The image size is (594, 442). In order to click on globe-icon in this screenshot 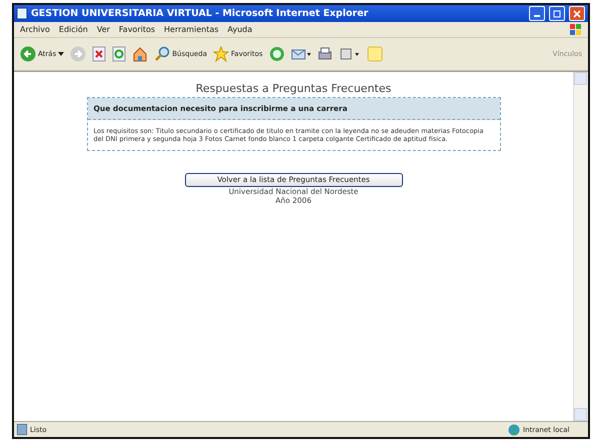, I will do `click(514, 430)`.